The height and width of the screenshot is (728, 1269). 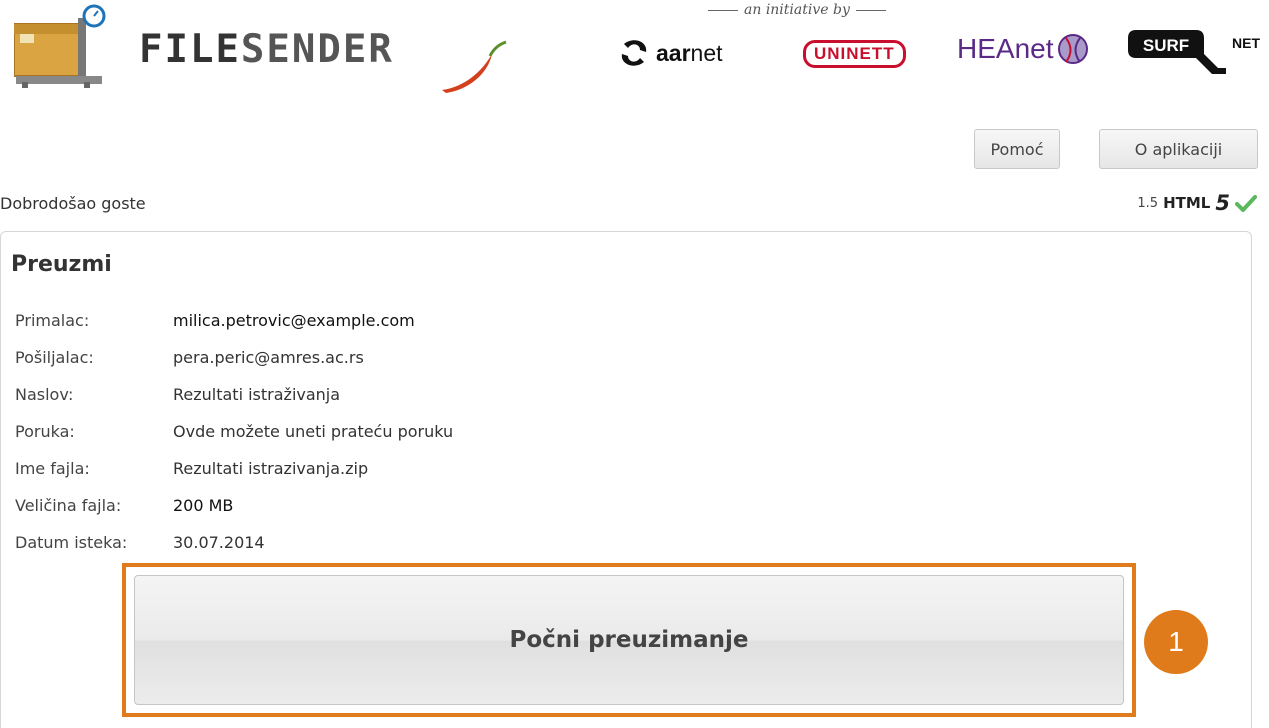 What do you see at coordinates (634, 53) in the screenshot?
I see `aarnet-swirl-icon` at bounding box center [634, 53].